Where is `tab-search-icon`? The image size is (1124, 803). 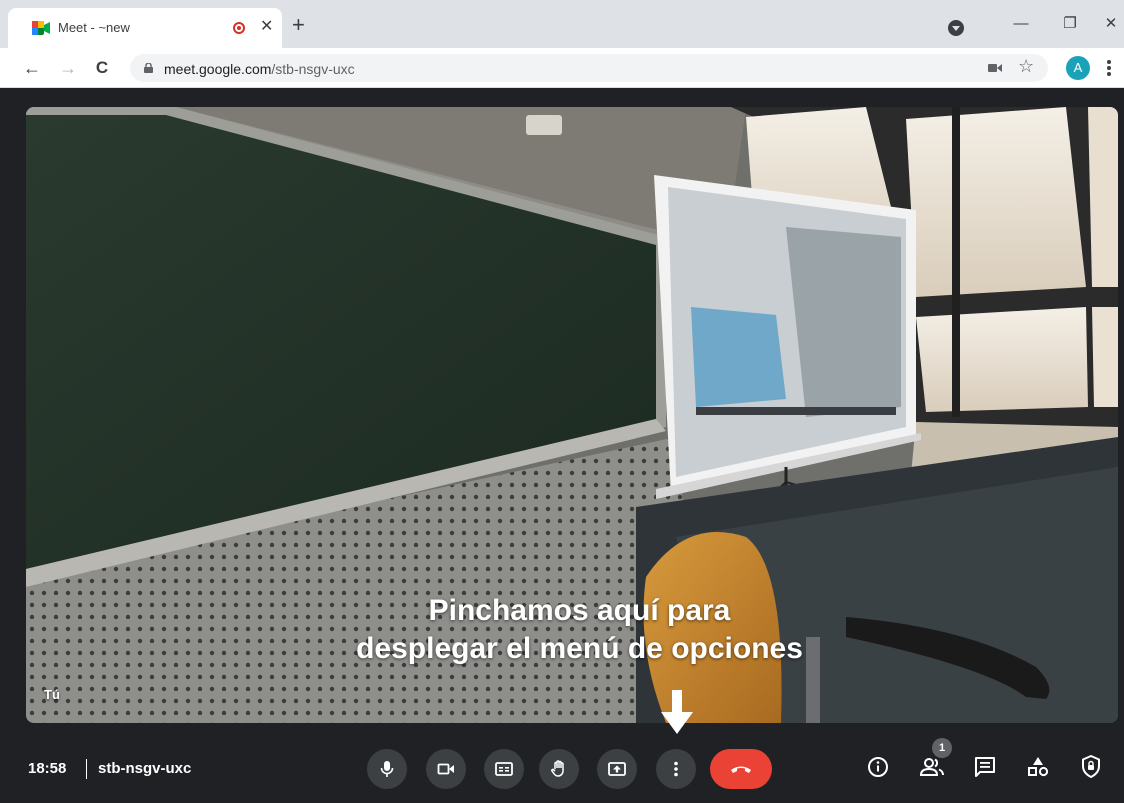 tab-search-icon is located at coordinates (956, 28).